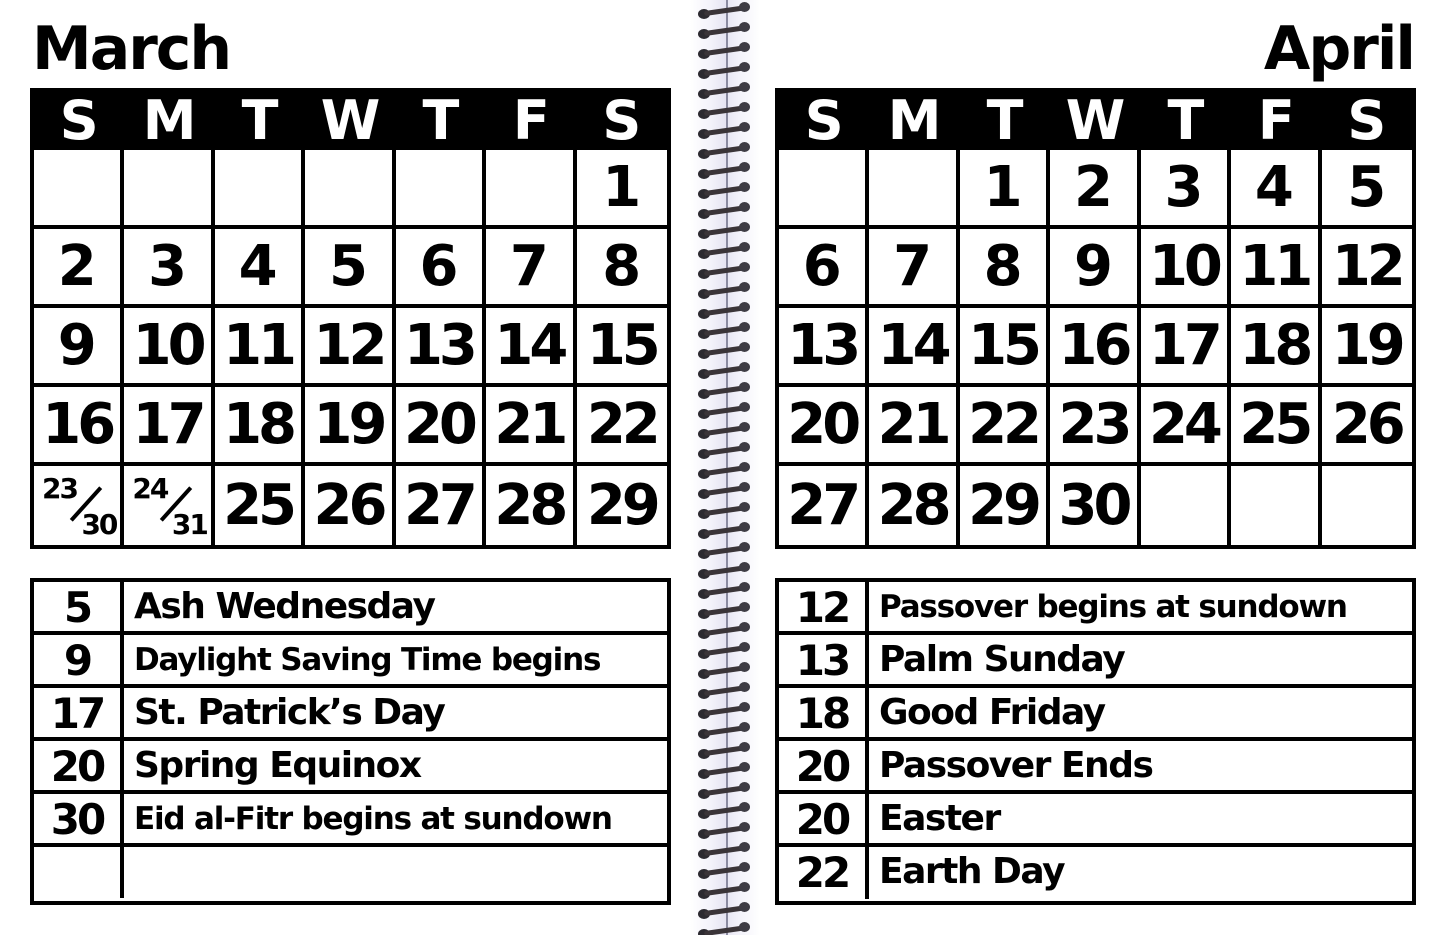  What do you see at coordinates (1368, 345) in the screenshot?
I see `day-number: 19` at bounding box center [1368, 345].